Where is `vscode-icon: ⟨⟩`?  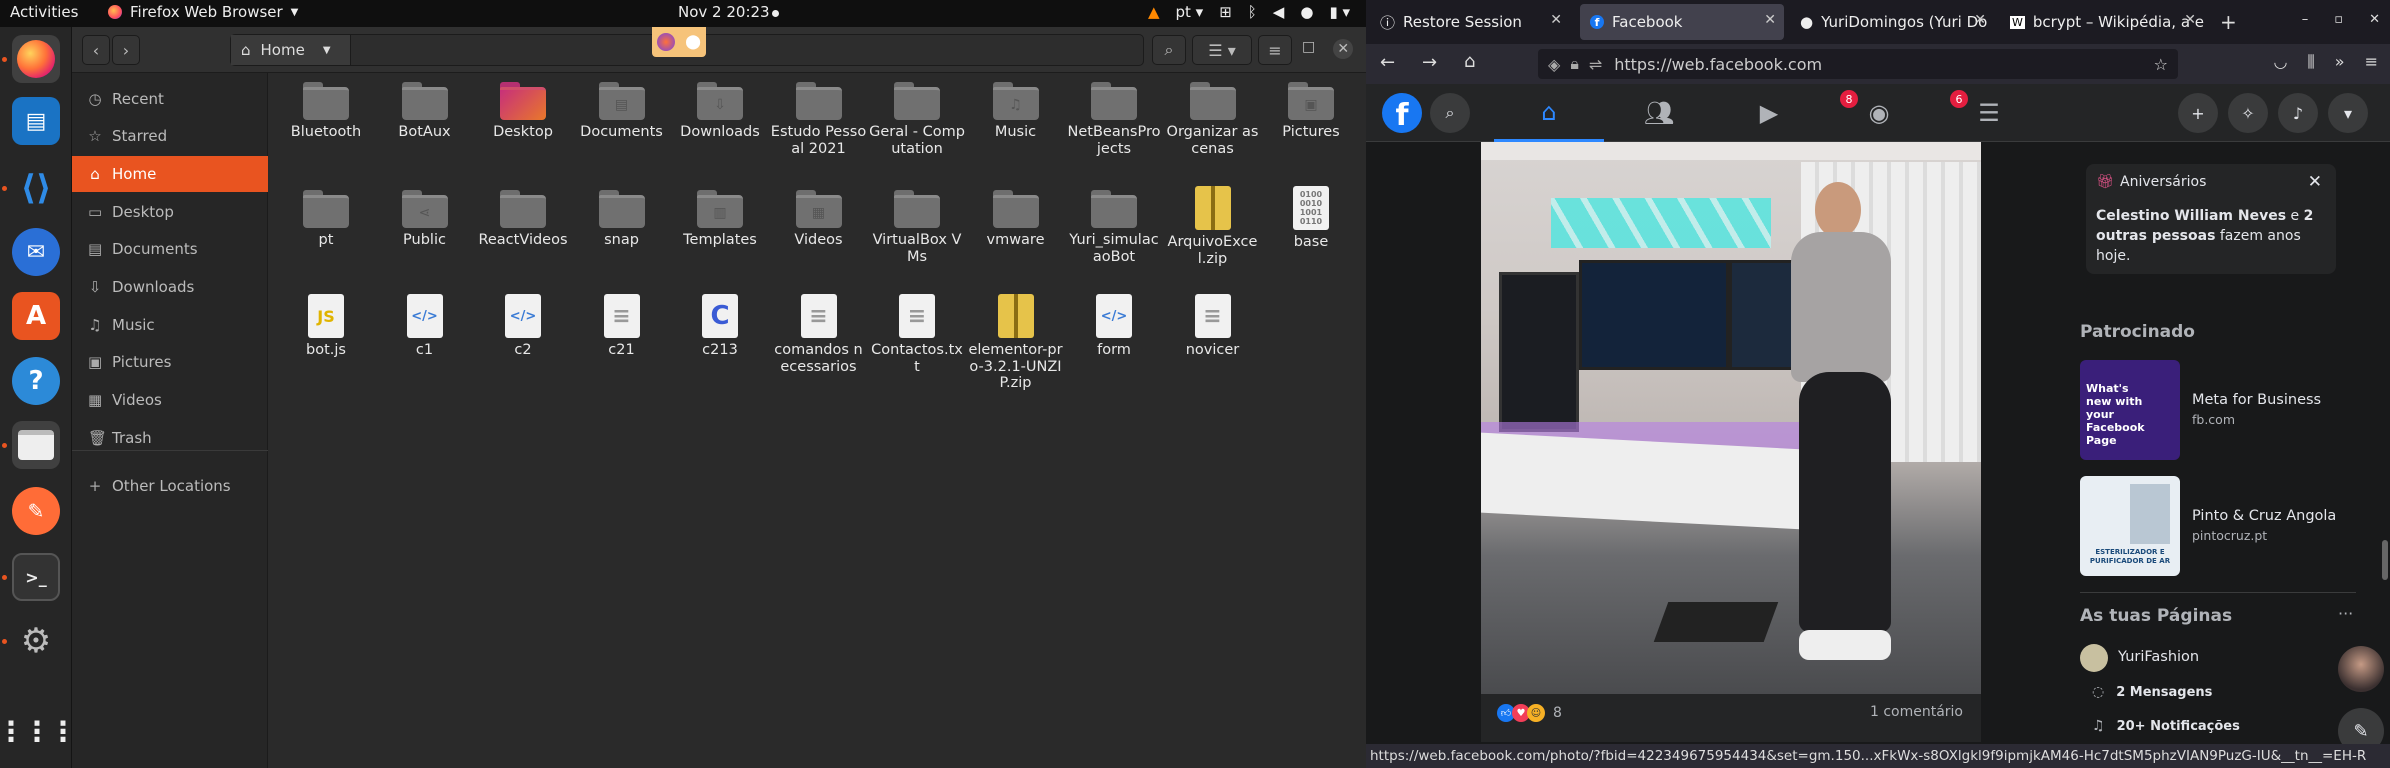
vscode-icon: ⟨⟩ is located at coordinates (36, 188).